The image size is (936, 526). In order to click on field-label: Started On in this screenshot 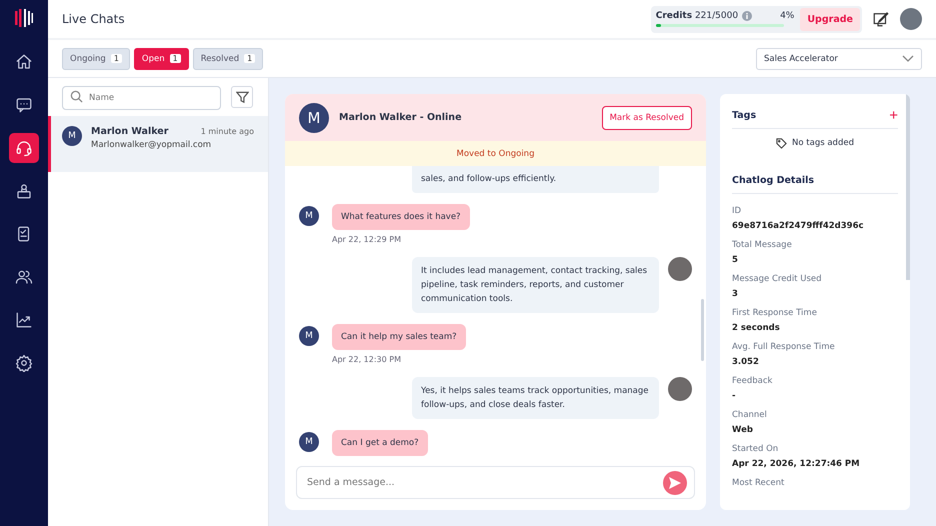, I will do `click(756, 449)`.